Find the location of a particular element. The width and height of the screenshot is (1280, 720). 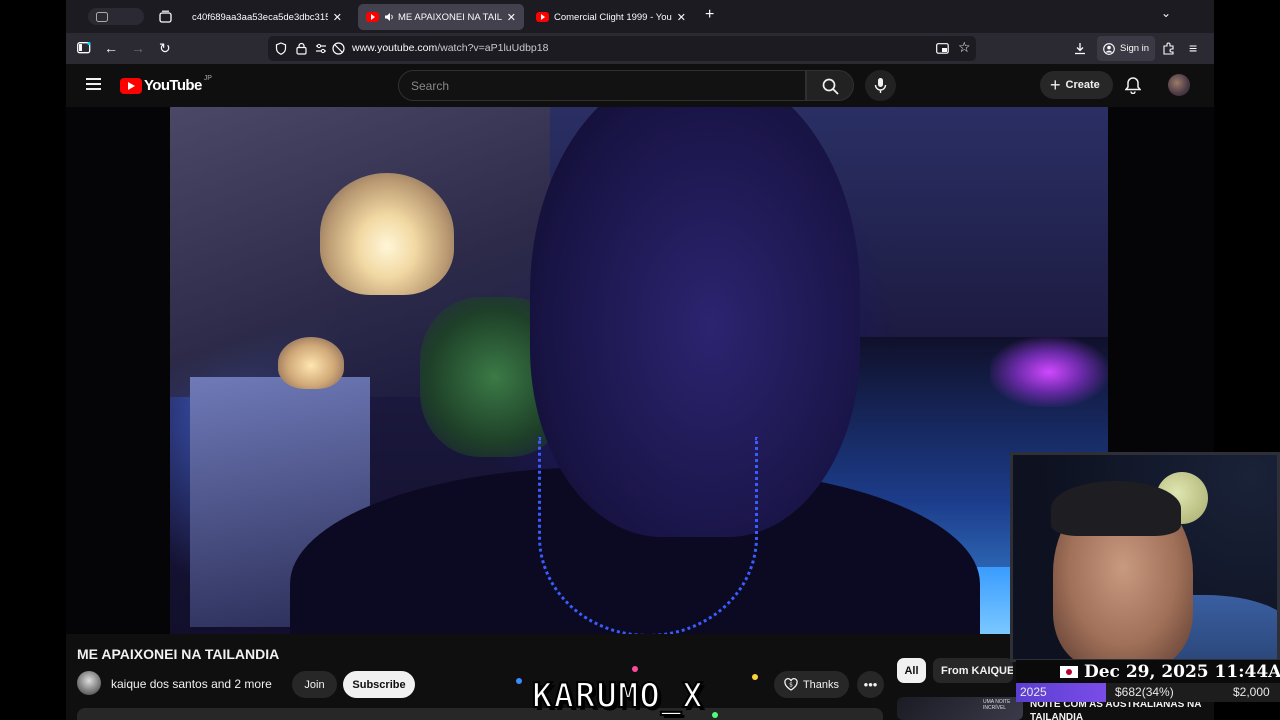

account-icon is located at coordinates (1109, 48).